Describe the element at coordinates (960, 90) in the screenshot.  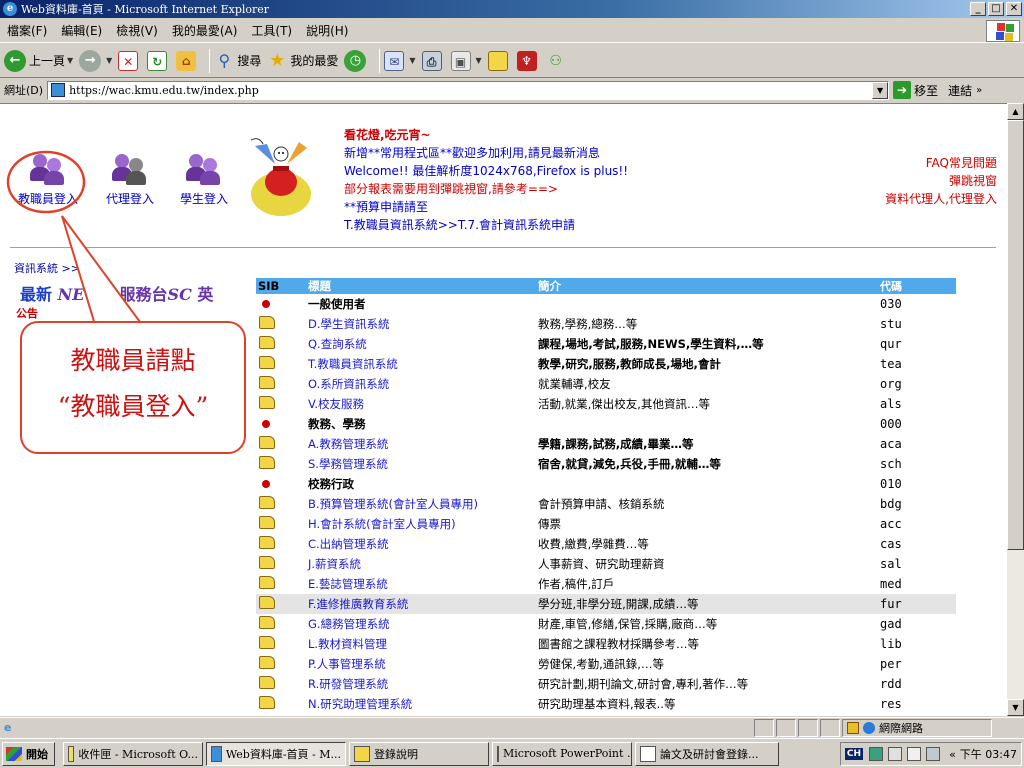
I see `links-button: 連結` at that location.